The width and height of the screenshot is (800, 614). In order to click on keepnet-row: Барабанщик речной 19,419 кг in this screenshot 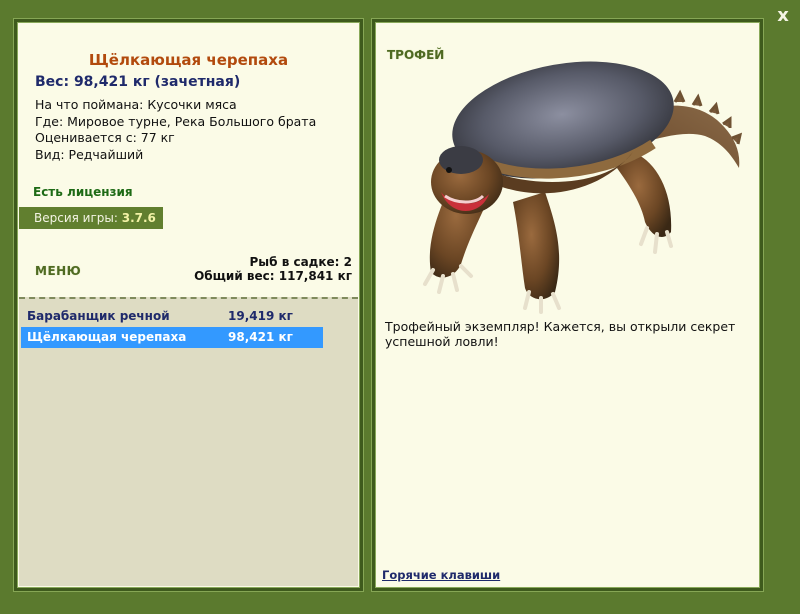, I will do `click(172, 316)`.